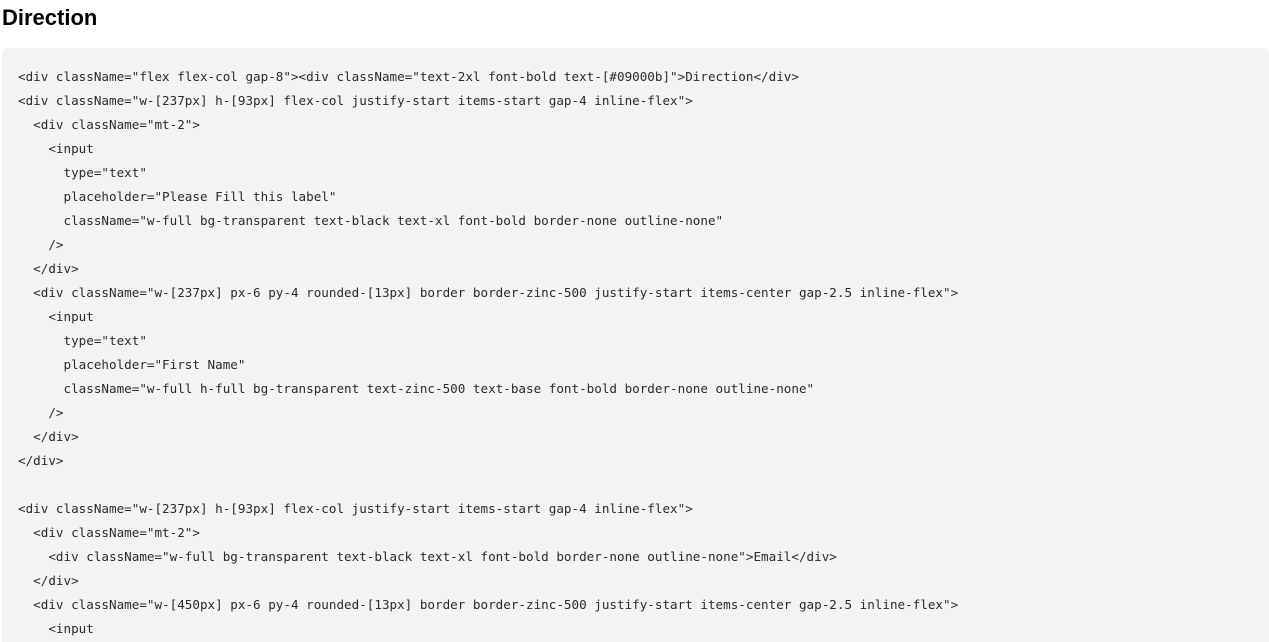  I want to click on code-line: placeholder="Please Fill this label", so click(177, 196).